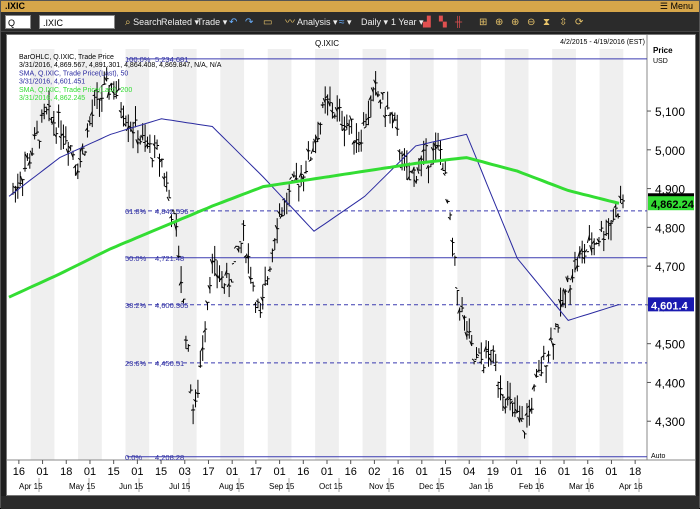 This screenshot has width=700, height=509. What do you see at coordinates (493, 472) in the screenshot?
I see `time-day-label: 19` at bounding box center [493, 472].